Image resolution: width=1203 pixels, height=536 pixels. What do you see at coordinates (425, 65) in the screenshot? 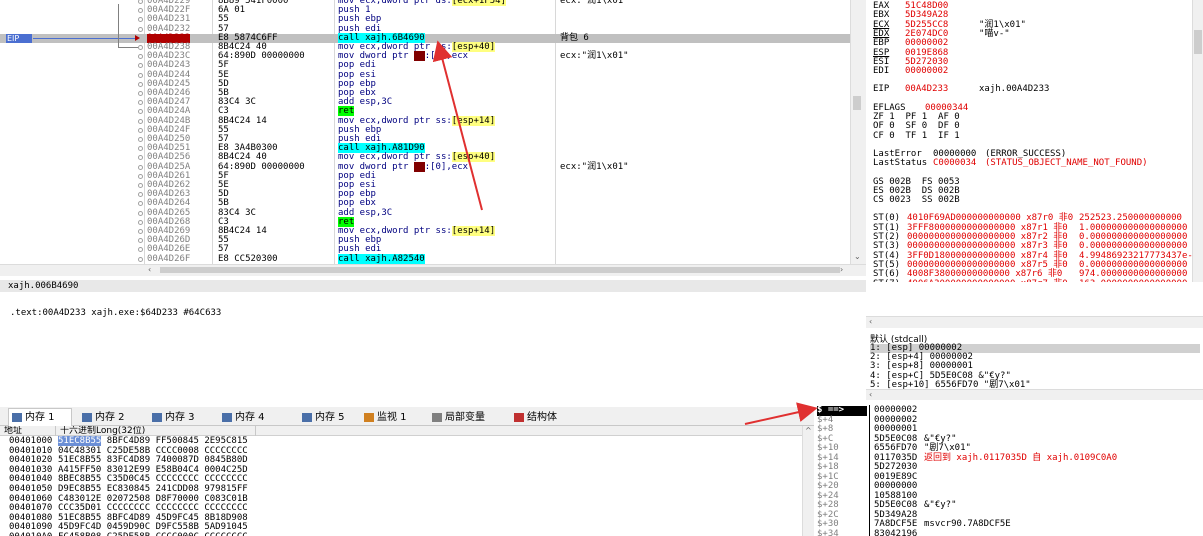
I see `disasm-row: 00A4D243 5F pop edi` at bounding box center [425, 65].